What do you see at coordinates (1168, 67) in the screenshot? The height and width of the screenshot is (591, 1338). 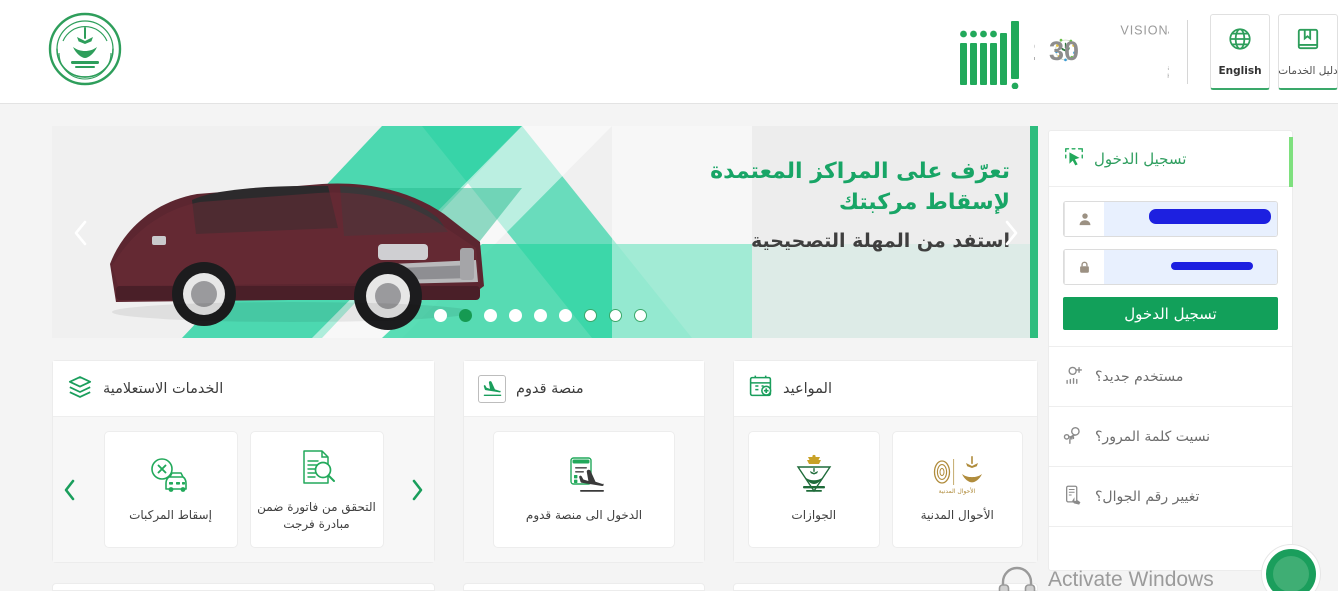 I see `svg-text: المملكة العربية السعودية` at bounding box center [1168, 67].